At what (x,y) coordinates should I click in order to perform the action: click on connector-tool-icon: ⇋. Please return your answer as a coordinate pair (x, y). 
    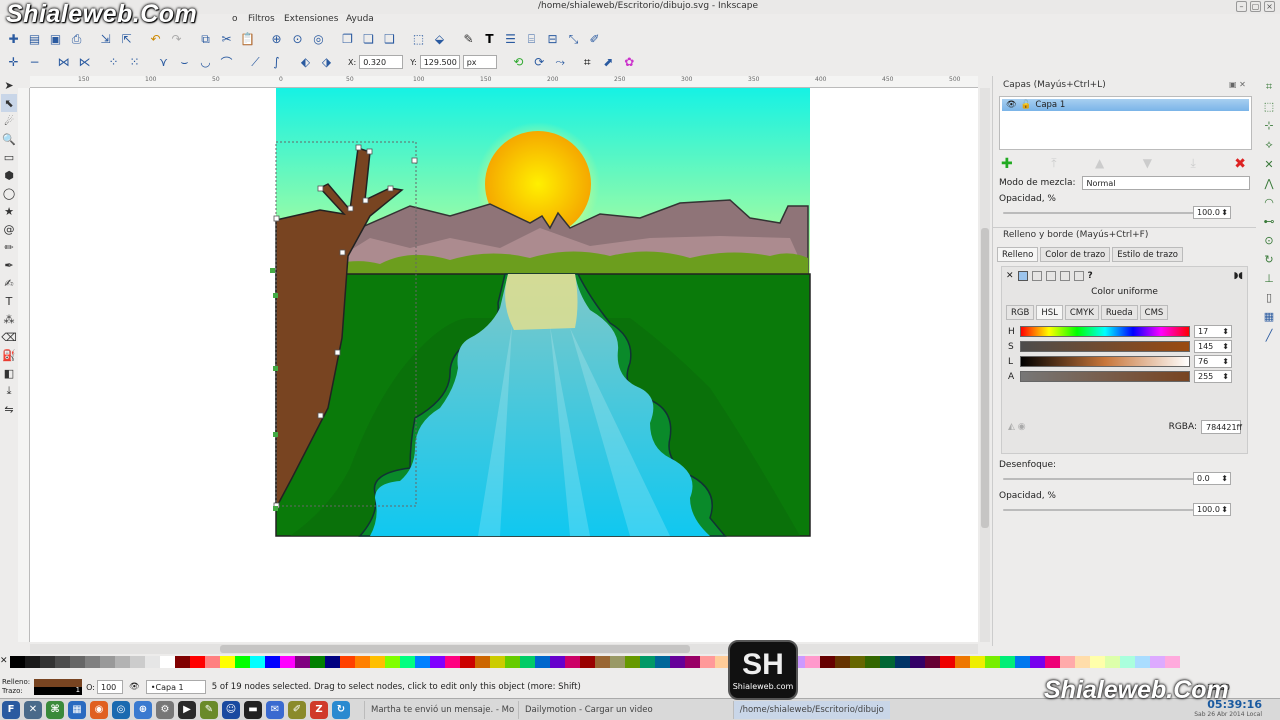
    Looking at the image, I should click on (9, 409).